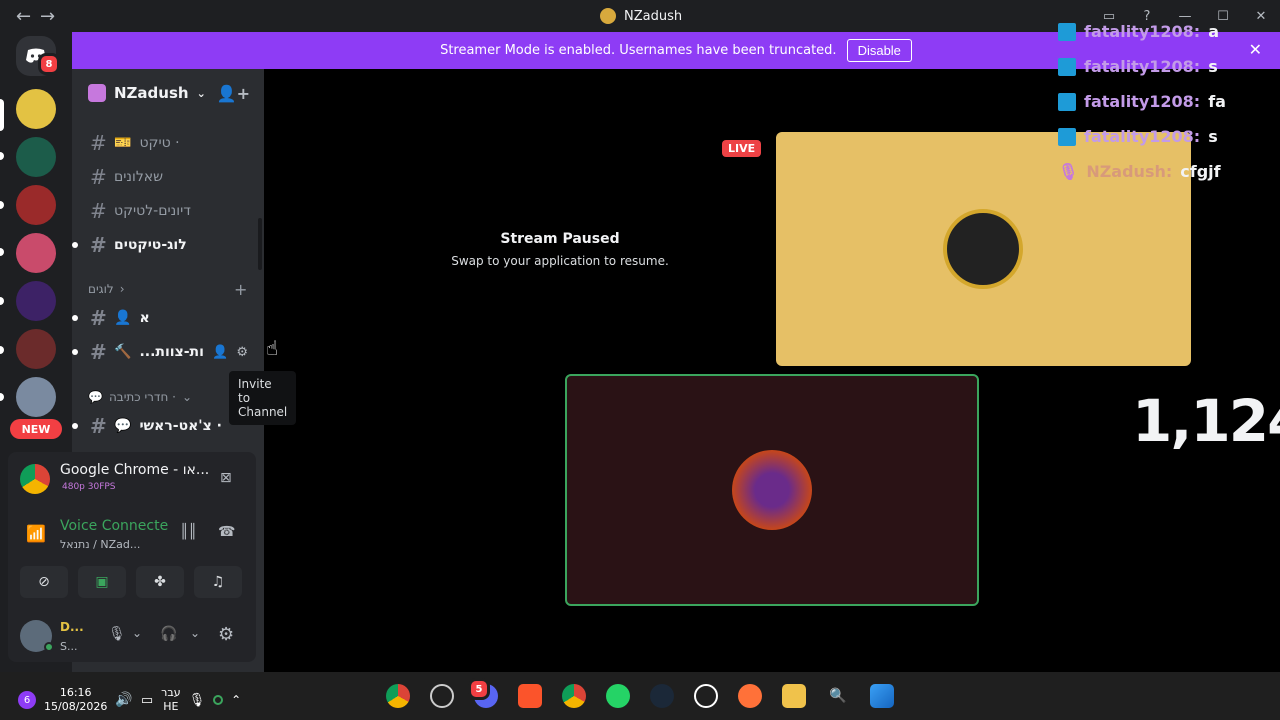 This screenshot has height=720, width=1280. I want to click on speech-bubble-icon: 💬, so click(95, 397).